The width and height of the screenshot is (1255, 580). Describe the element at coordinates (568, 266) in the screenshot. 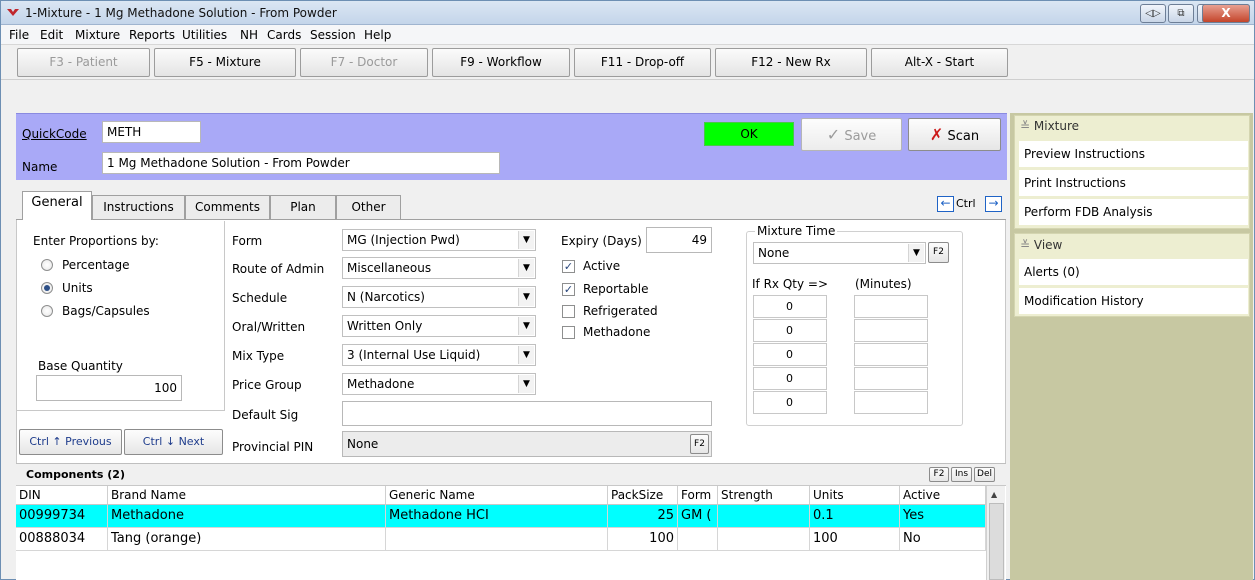

I see `active-checkbox: ✓` at that location.